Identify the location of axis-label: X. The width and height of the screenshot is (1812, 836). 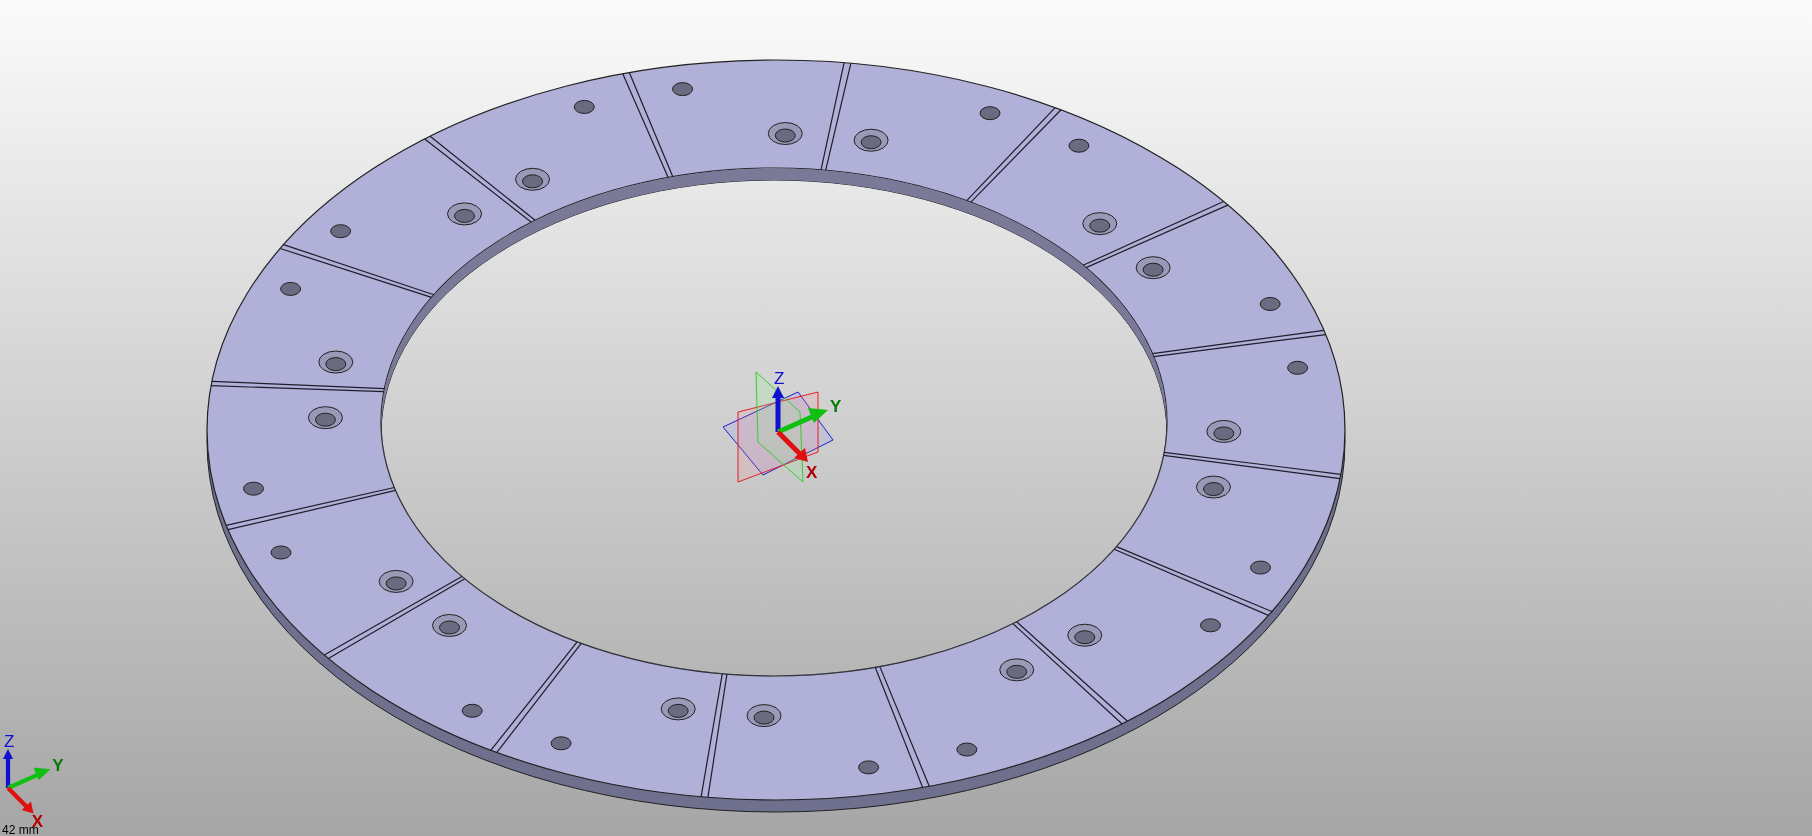
(812, 472).